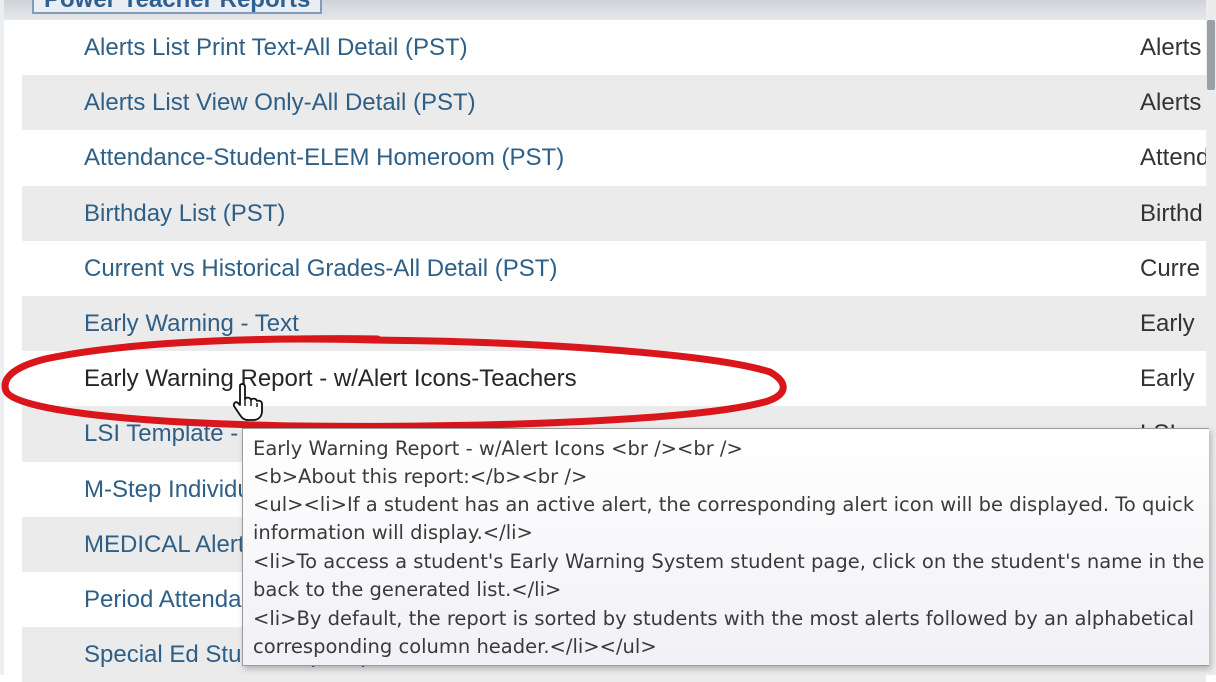 The width and height of the screenshot is (1216, 682). Describe the element at coordinates (393, 532) in the screenshot. I see `tooltip-line: information will display.</li>` at that location.